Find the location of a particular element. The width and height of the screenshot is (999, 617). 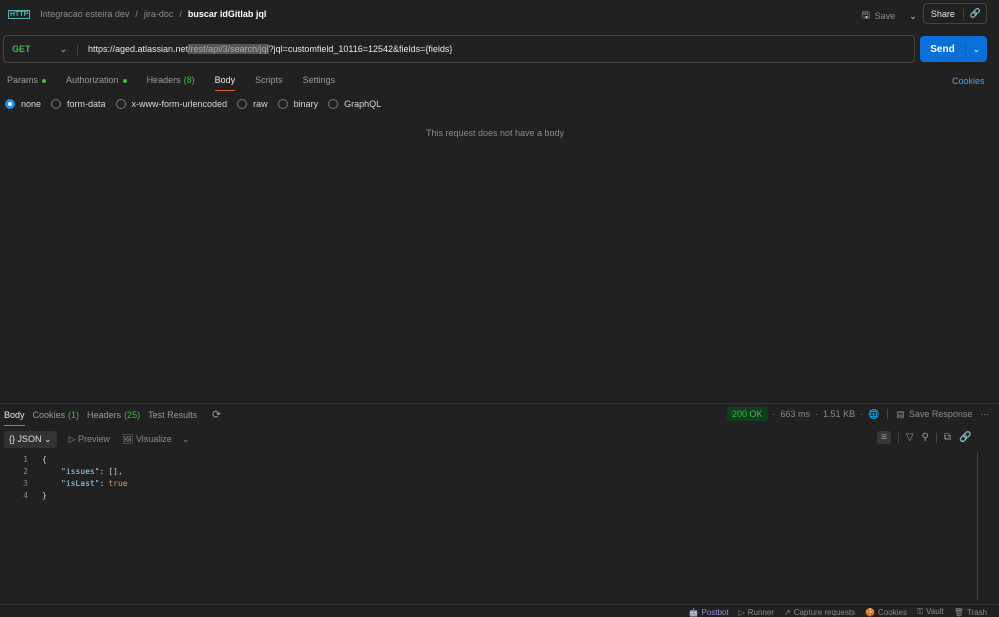

wrap-lines-icon: ≡ is located at coordinates (884, 437).